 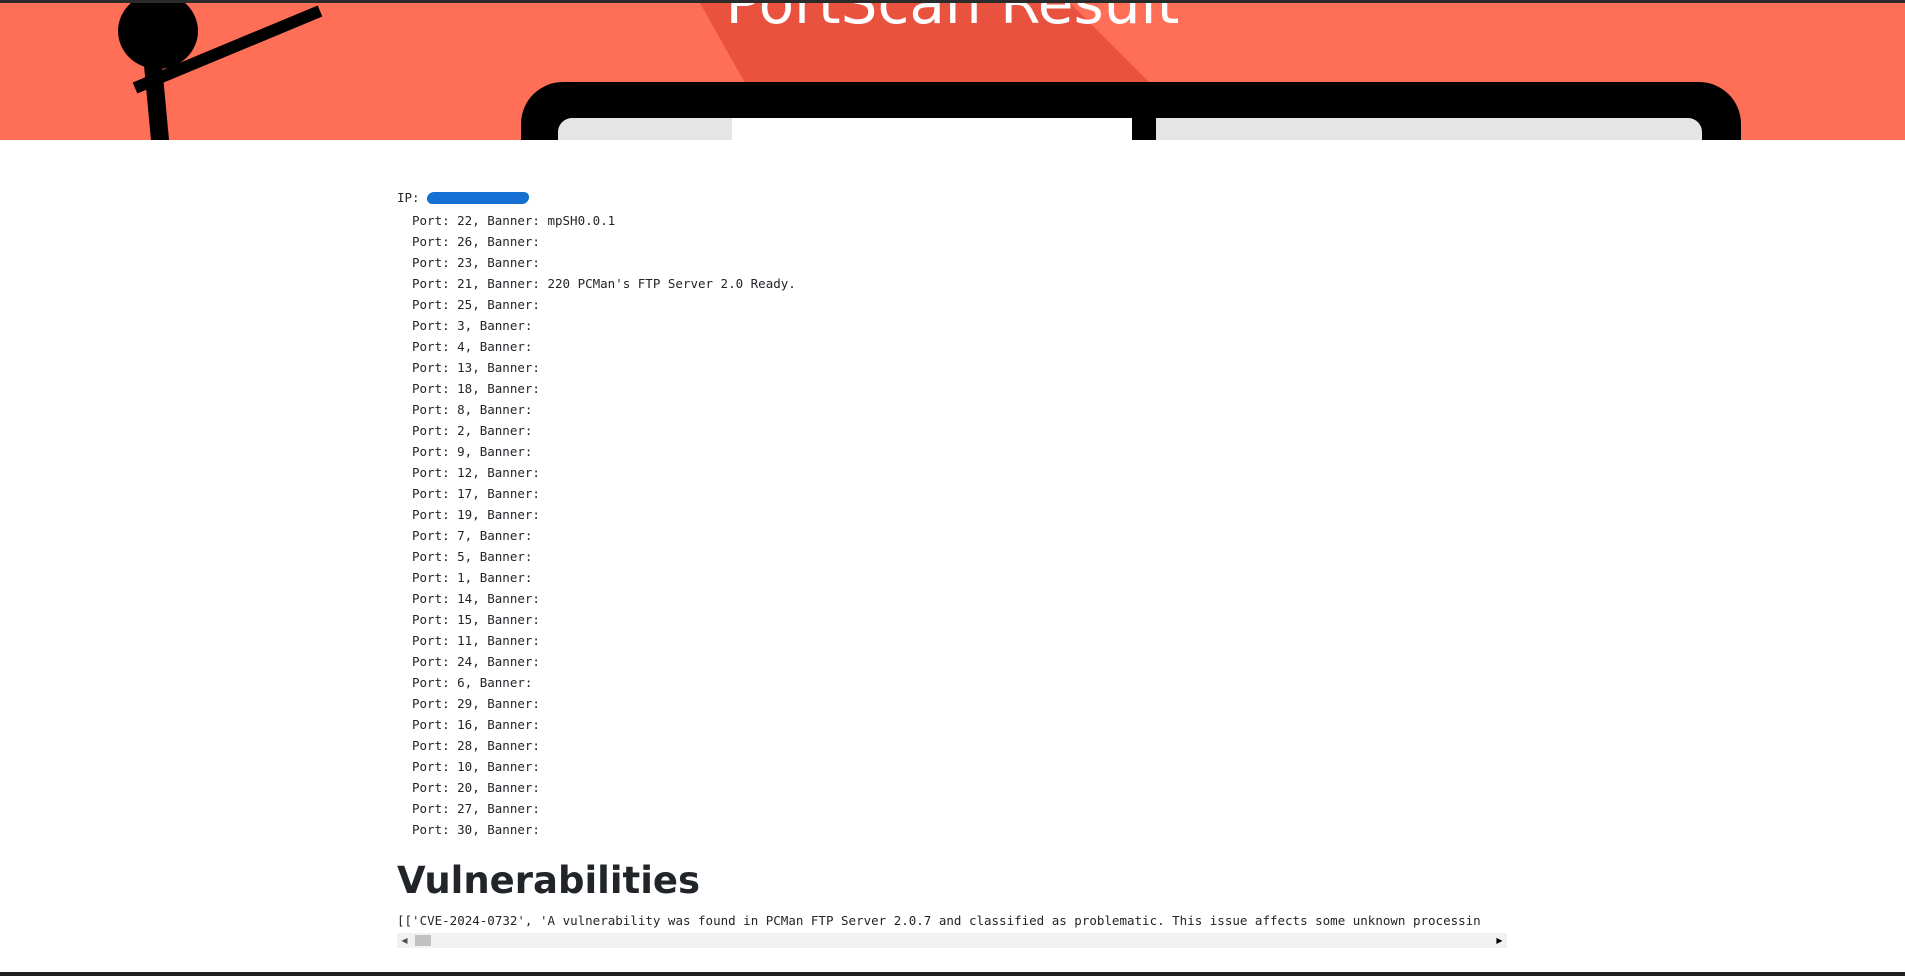 I want to click on port-row: Port: 10, Banner:, so click(x=476, y=766).